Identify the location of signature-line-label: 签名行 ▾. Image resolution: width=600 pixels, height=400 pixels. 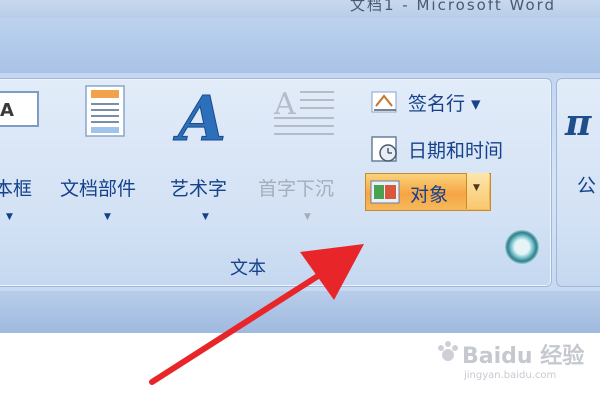
(444, 104).